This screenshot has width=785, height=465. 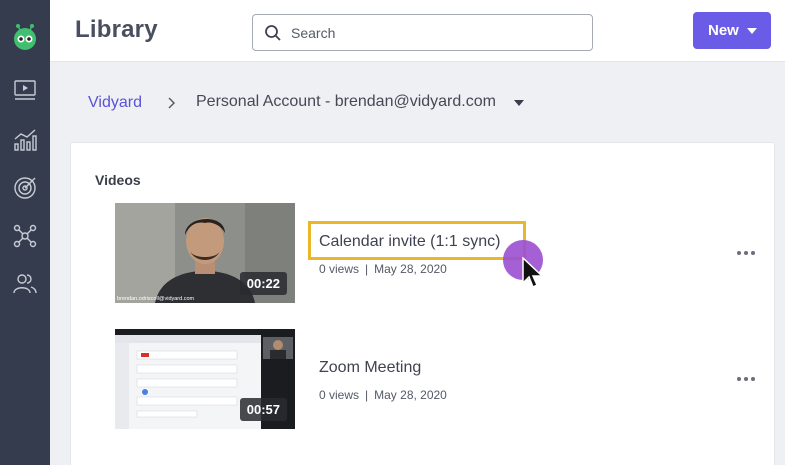 I want to click on video-title-link: Zoom Meeting, so click(x=370, y=368).